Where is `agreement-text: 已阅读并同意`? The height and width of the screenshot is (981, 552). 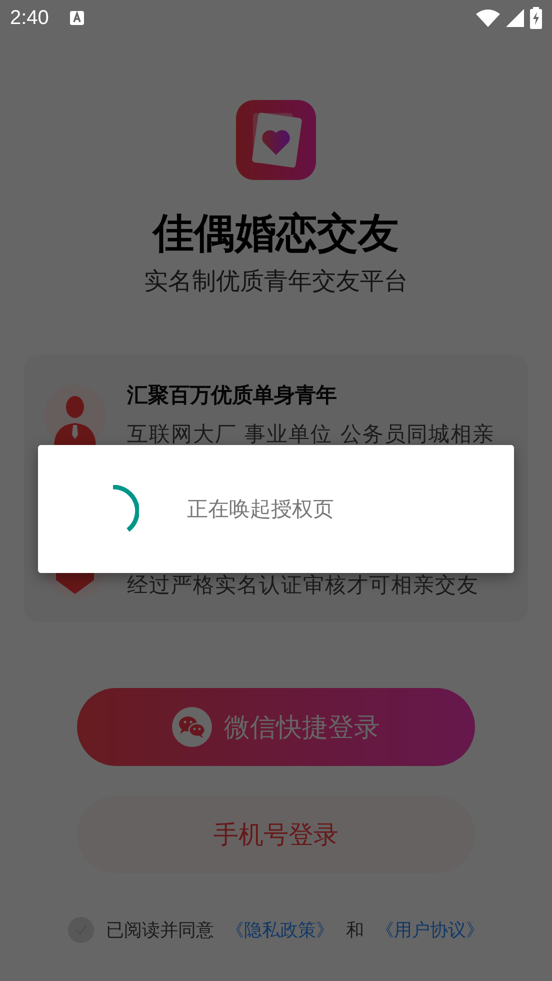 agreement-text: 已阅读并同意 is located at coordinates (160, 930).